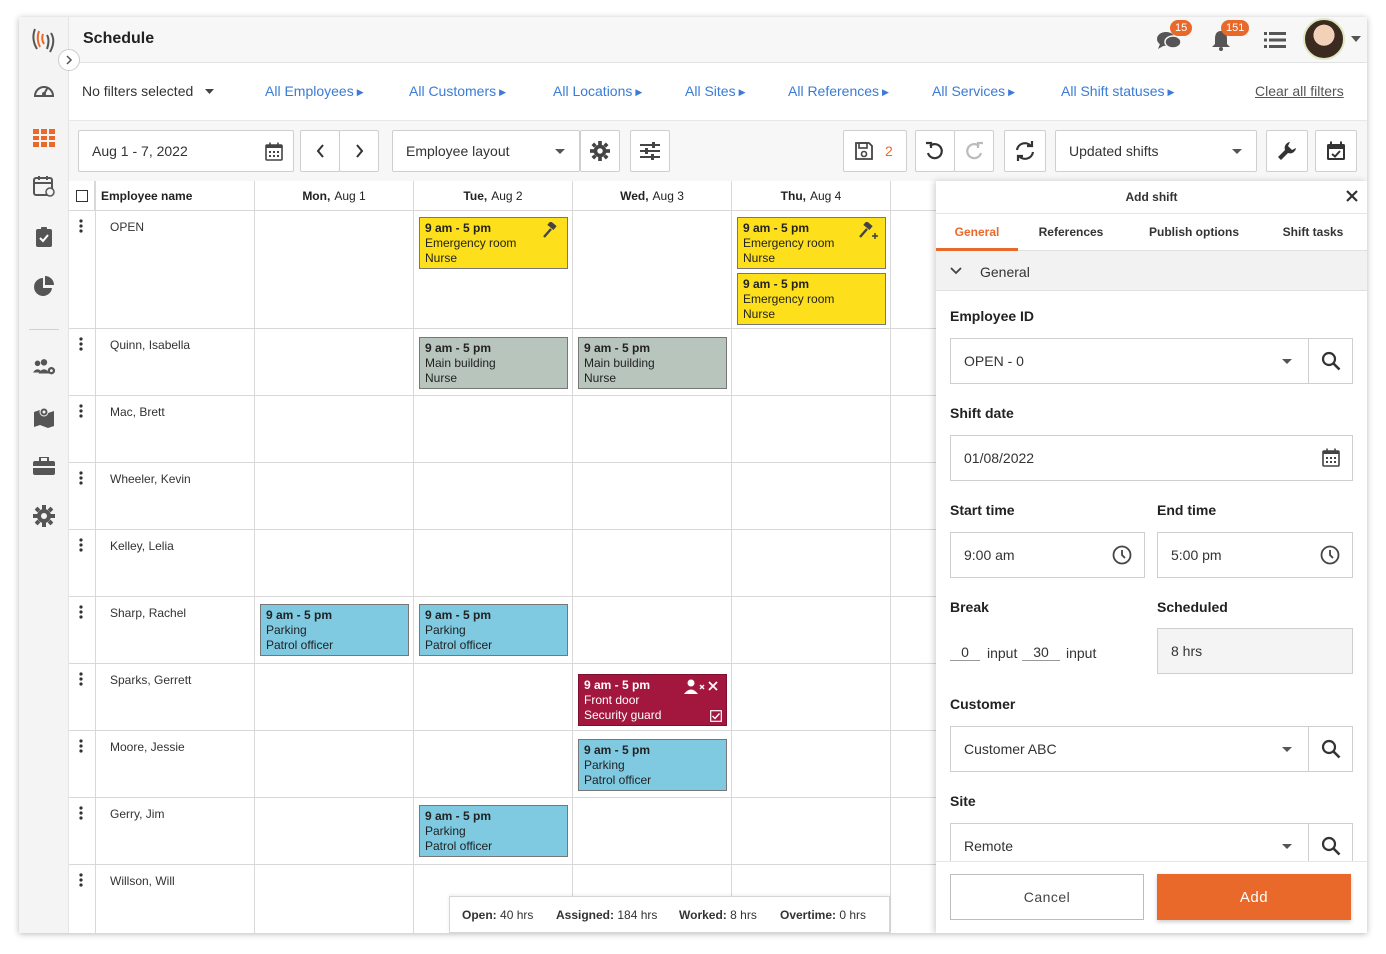  Describe the element at coordinates (1324, 39) in the screenshot. I see `user-avatar` at that location.